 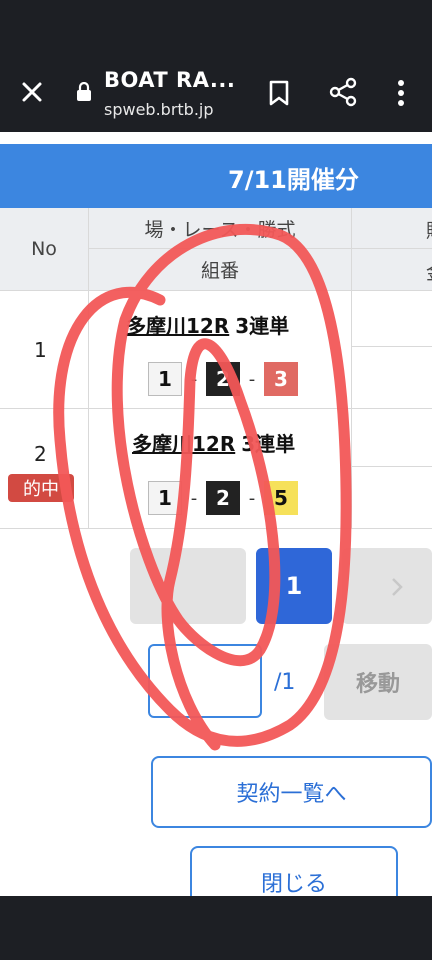 I want to click on more-vert-icon, so click(x=401, y=93).